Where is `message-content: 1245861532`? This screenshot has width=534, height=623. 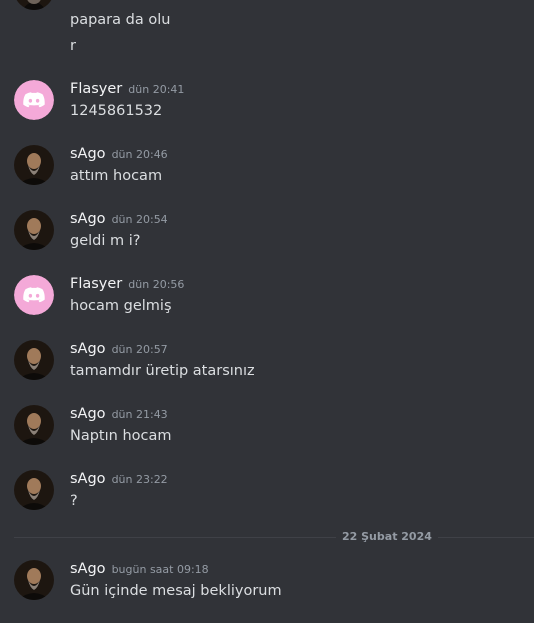
message-content: 1245861532 is located at coordinates (116, 111).